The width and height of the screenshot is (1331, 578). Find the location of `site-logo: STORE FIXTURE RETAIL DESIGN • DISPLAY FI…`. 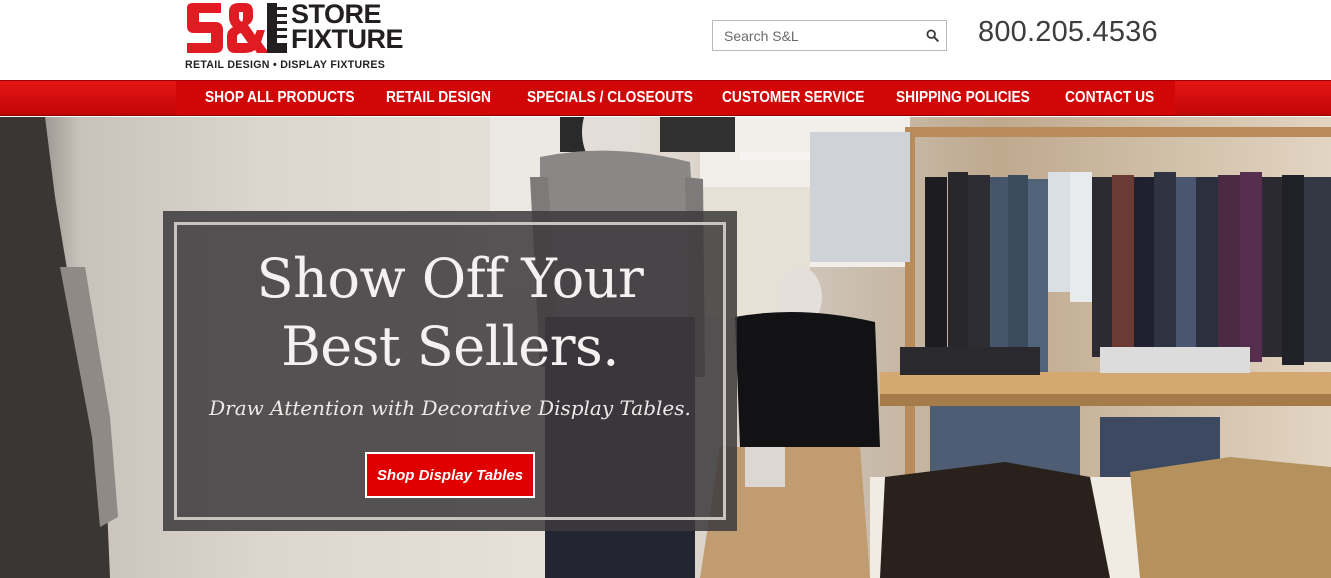

site-logo: STORE FIXTURE RETAIL DESIGN • DISPLAY FI… is located at coordinates (294, 36).